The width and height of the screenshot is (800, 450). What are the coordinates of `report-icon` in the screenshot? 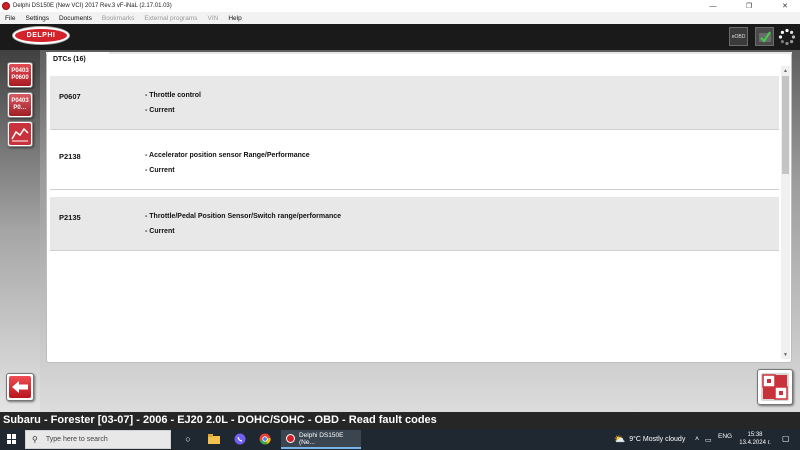 It's located at (775, 387).